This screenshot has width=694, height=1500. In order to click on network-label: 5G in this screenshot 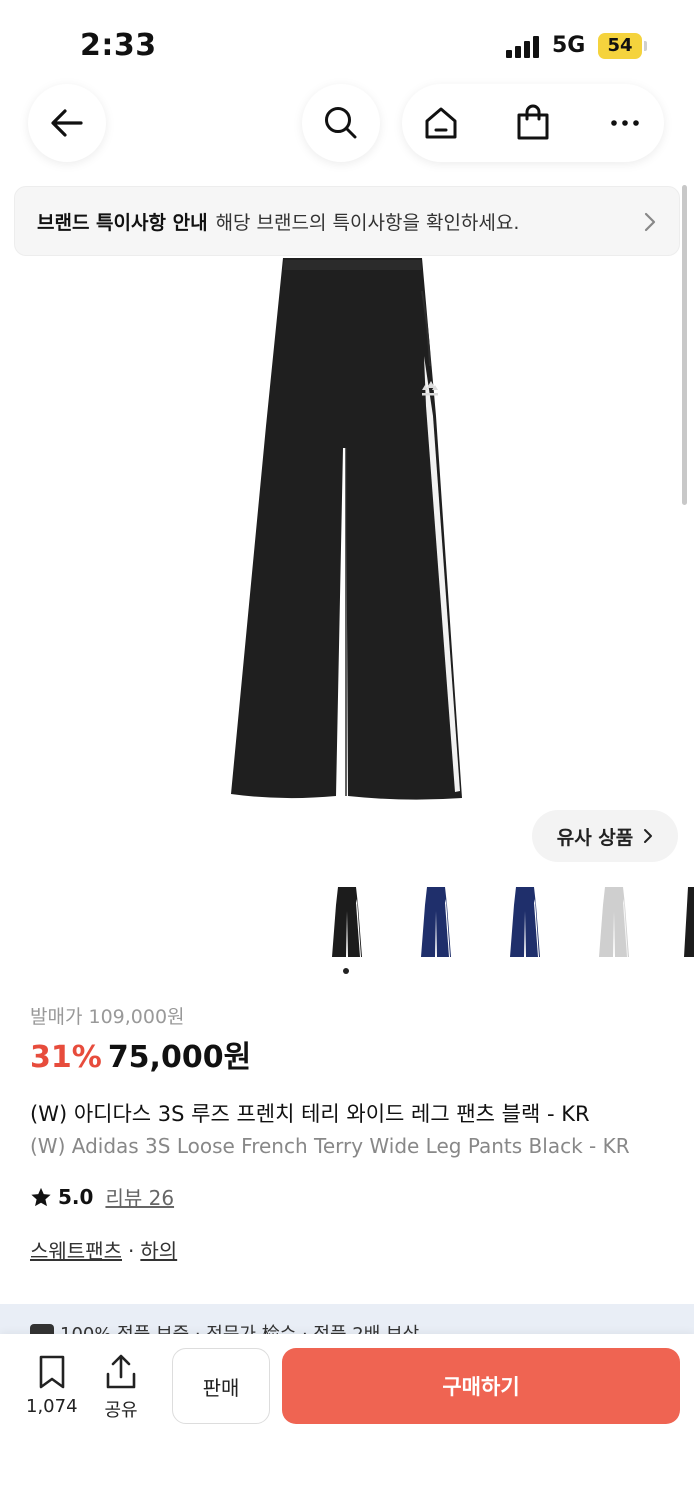, I will do `click(569, 45)`.